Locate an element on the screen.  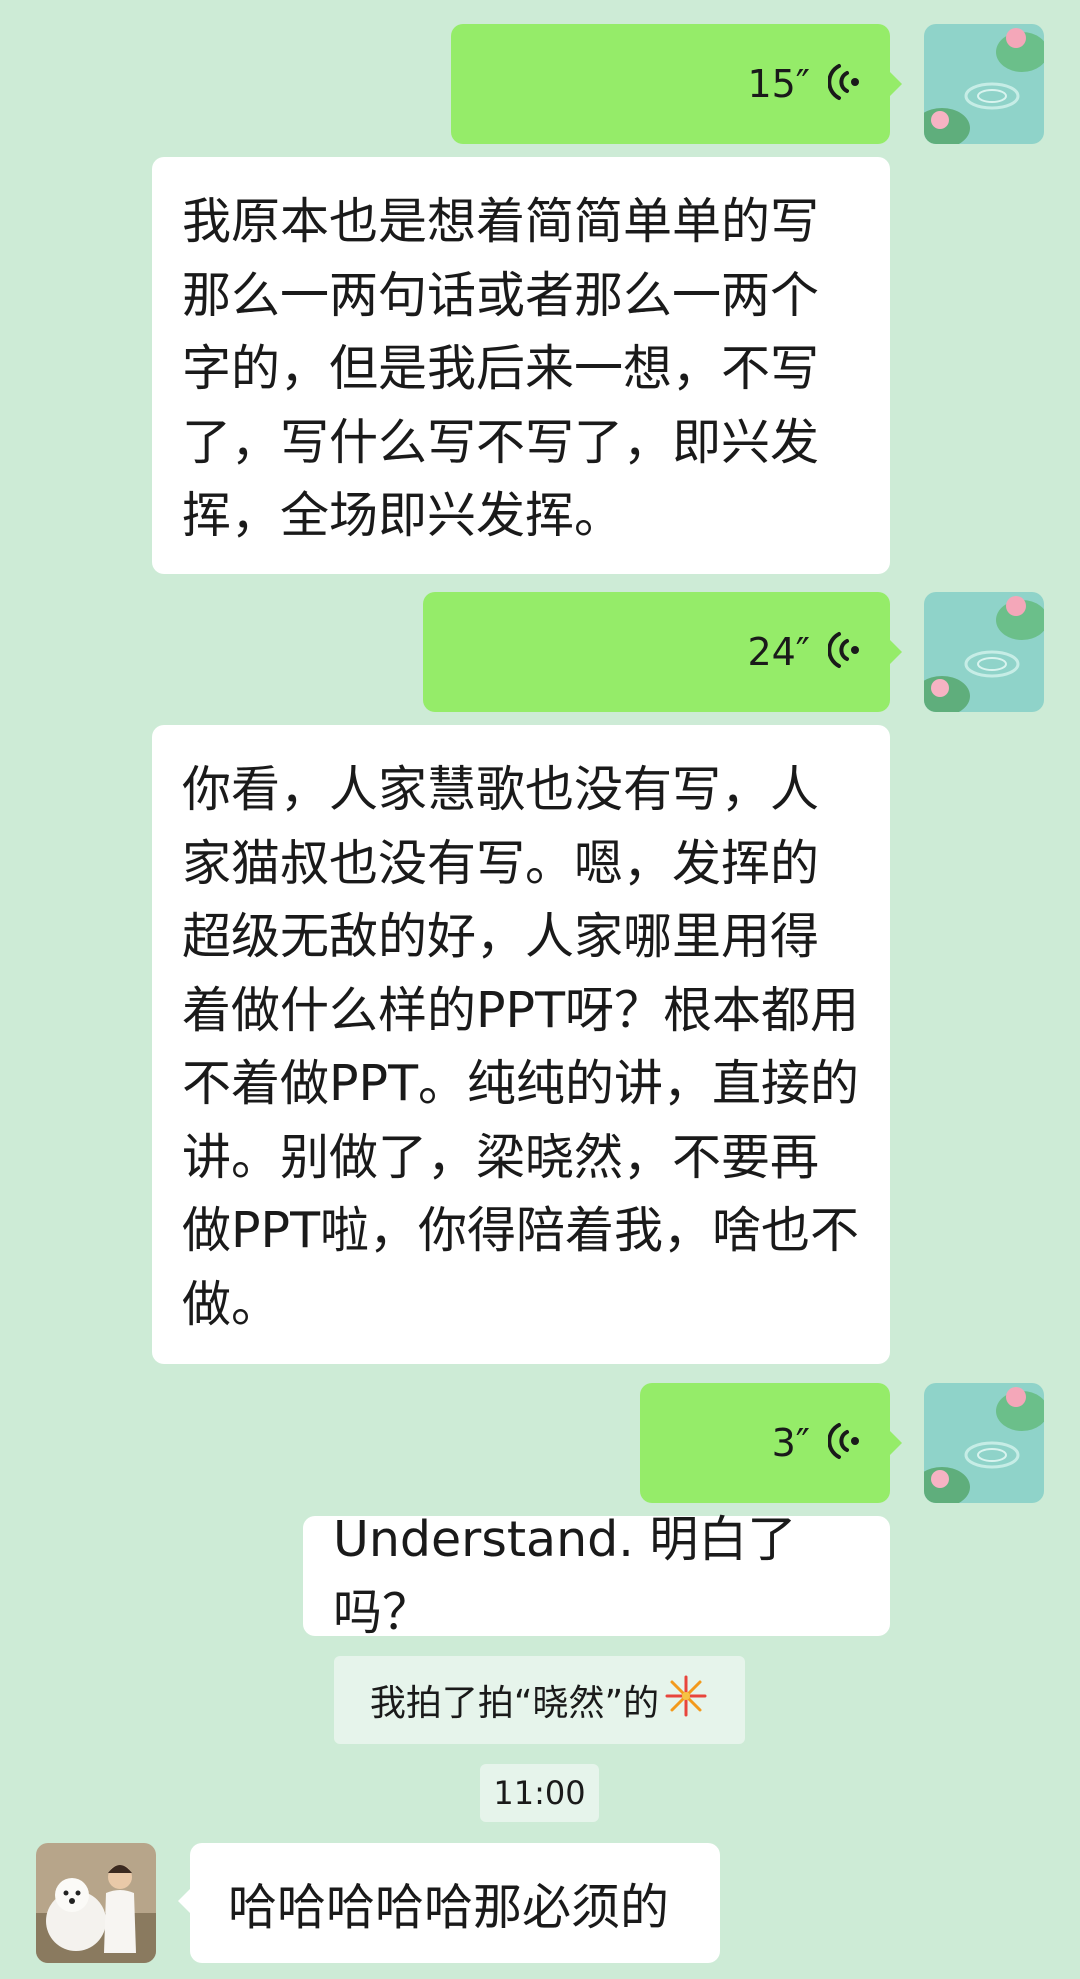
voice-message-bubble: 24″ is located at coordinates (662, 652).